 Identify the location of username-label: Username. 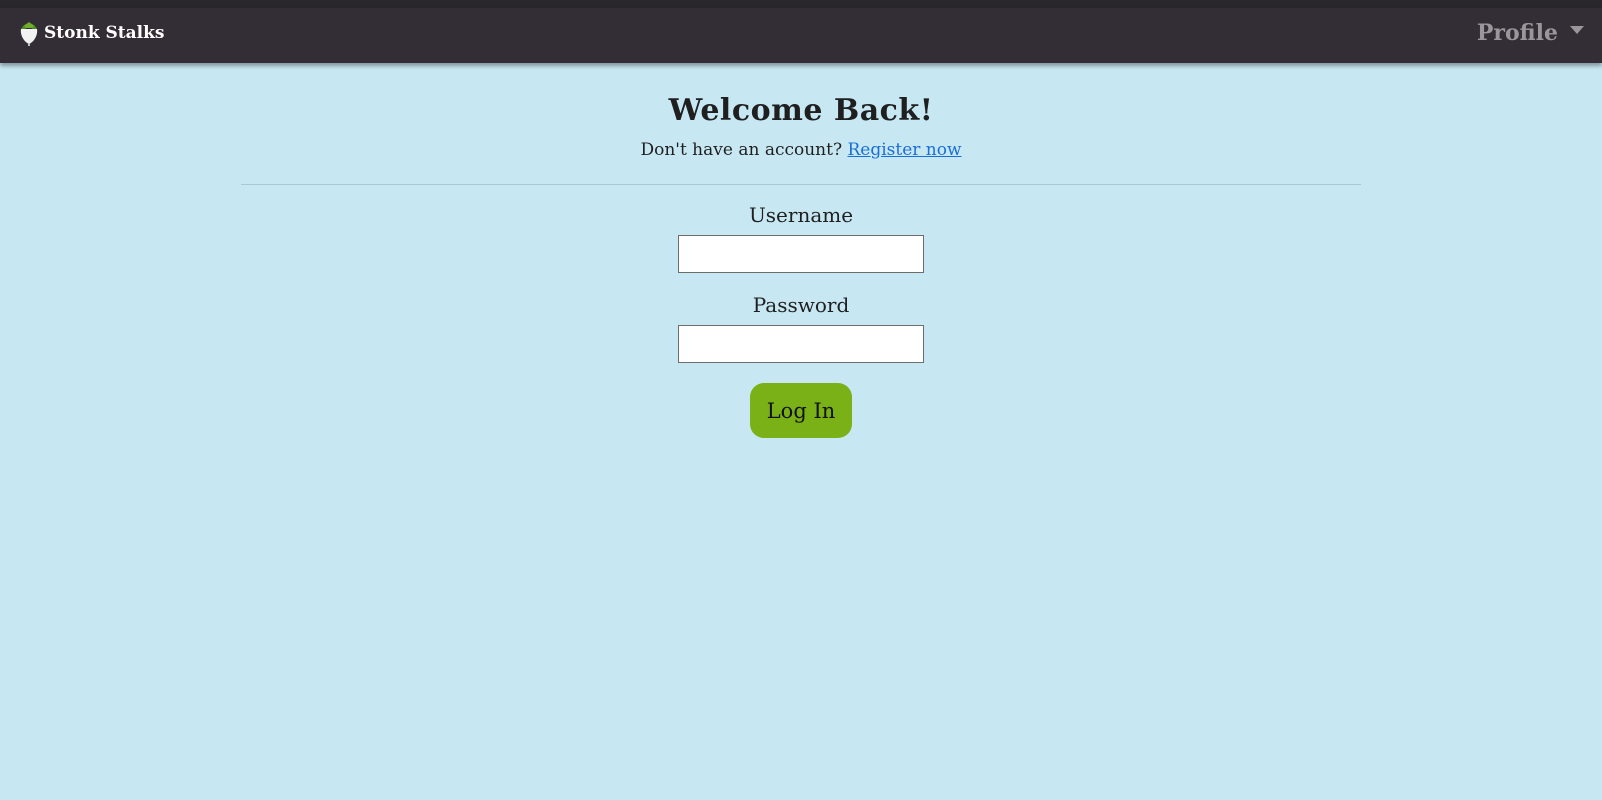
(801, 215).